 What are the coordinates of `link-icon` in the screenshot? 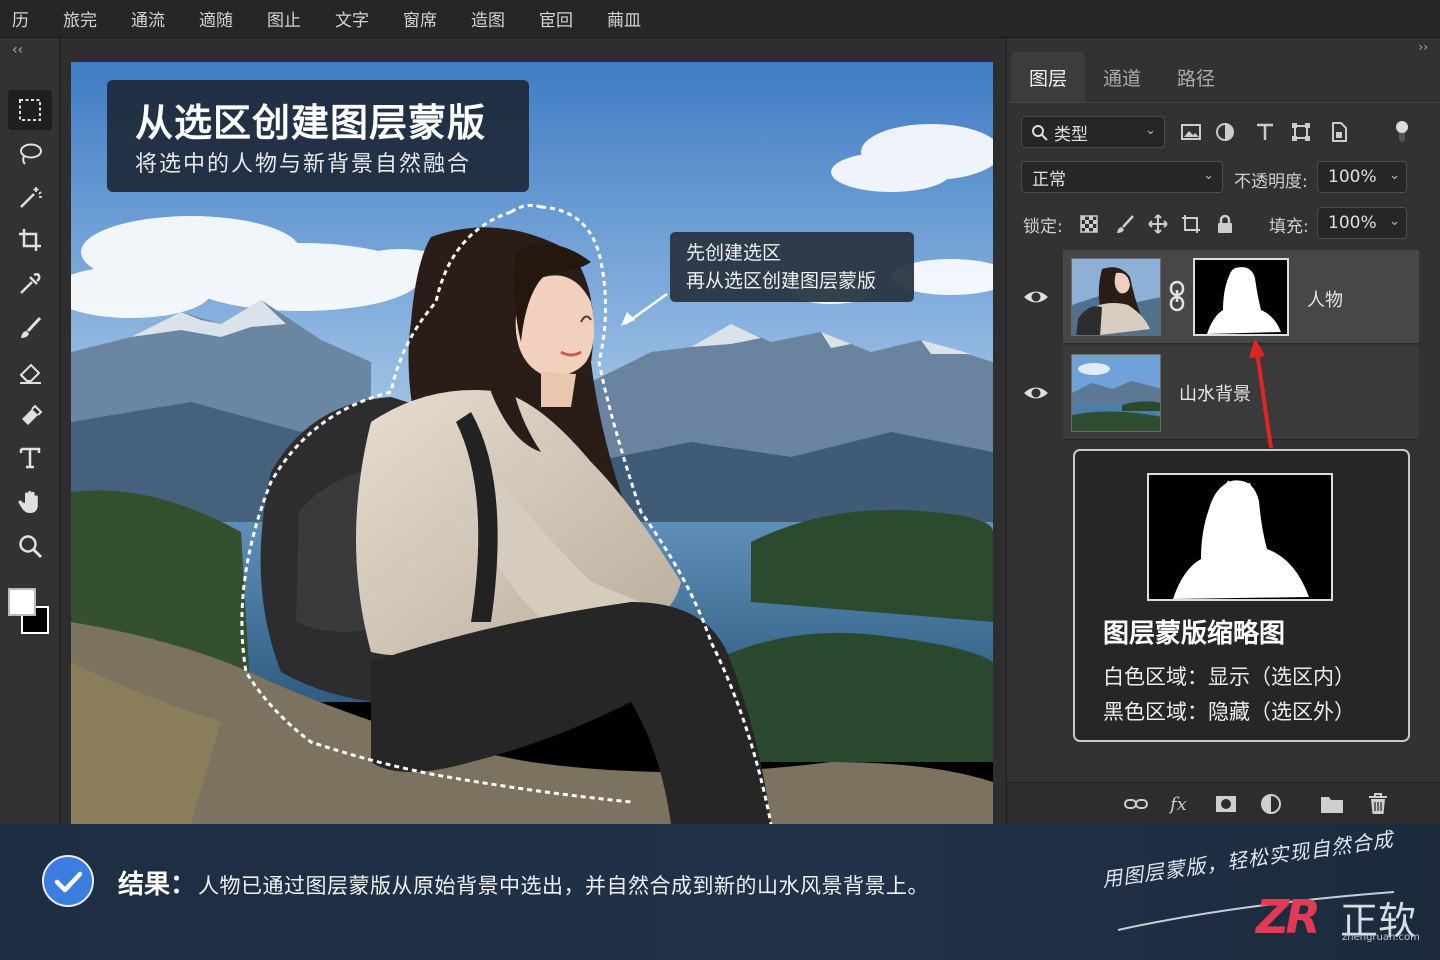 It's located at (1136, 804).